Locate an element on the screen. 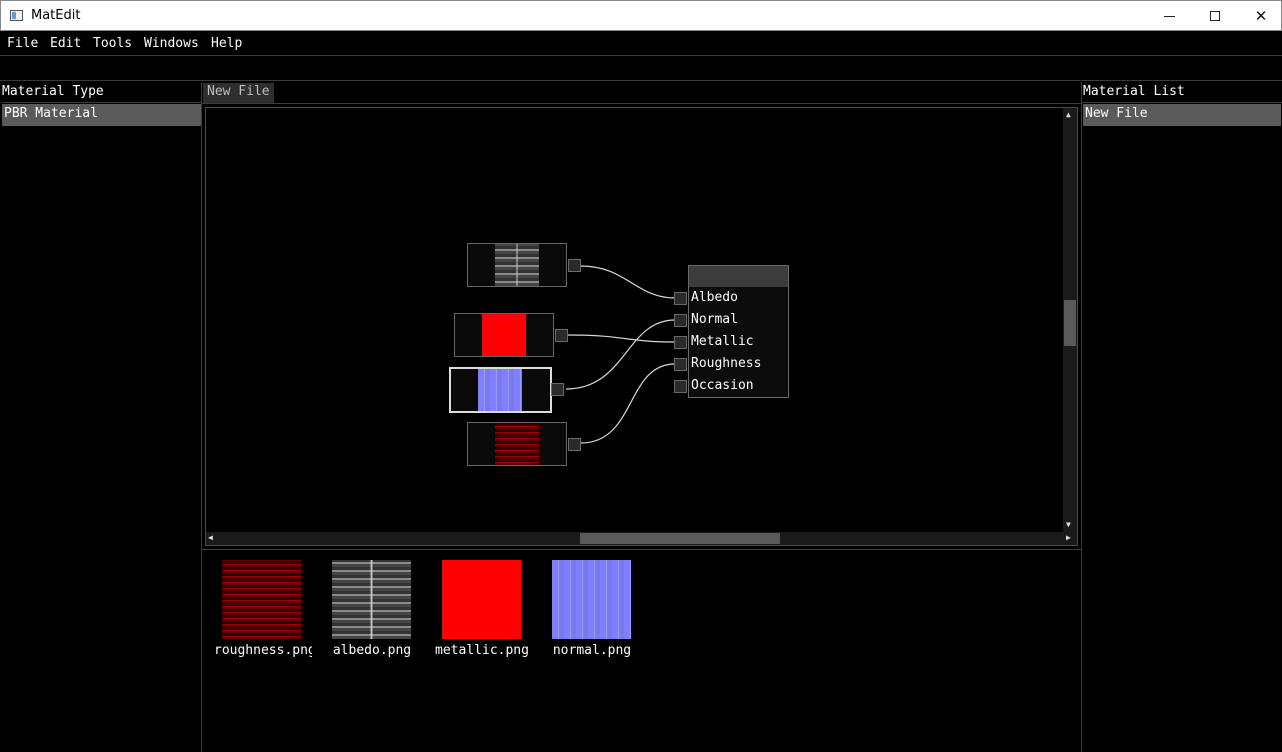  texture-node-metallic is located at coordinates (511, 335).